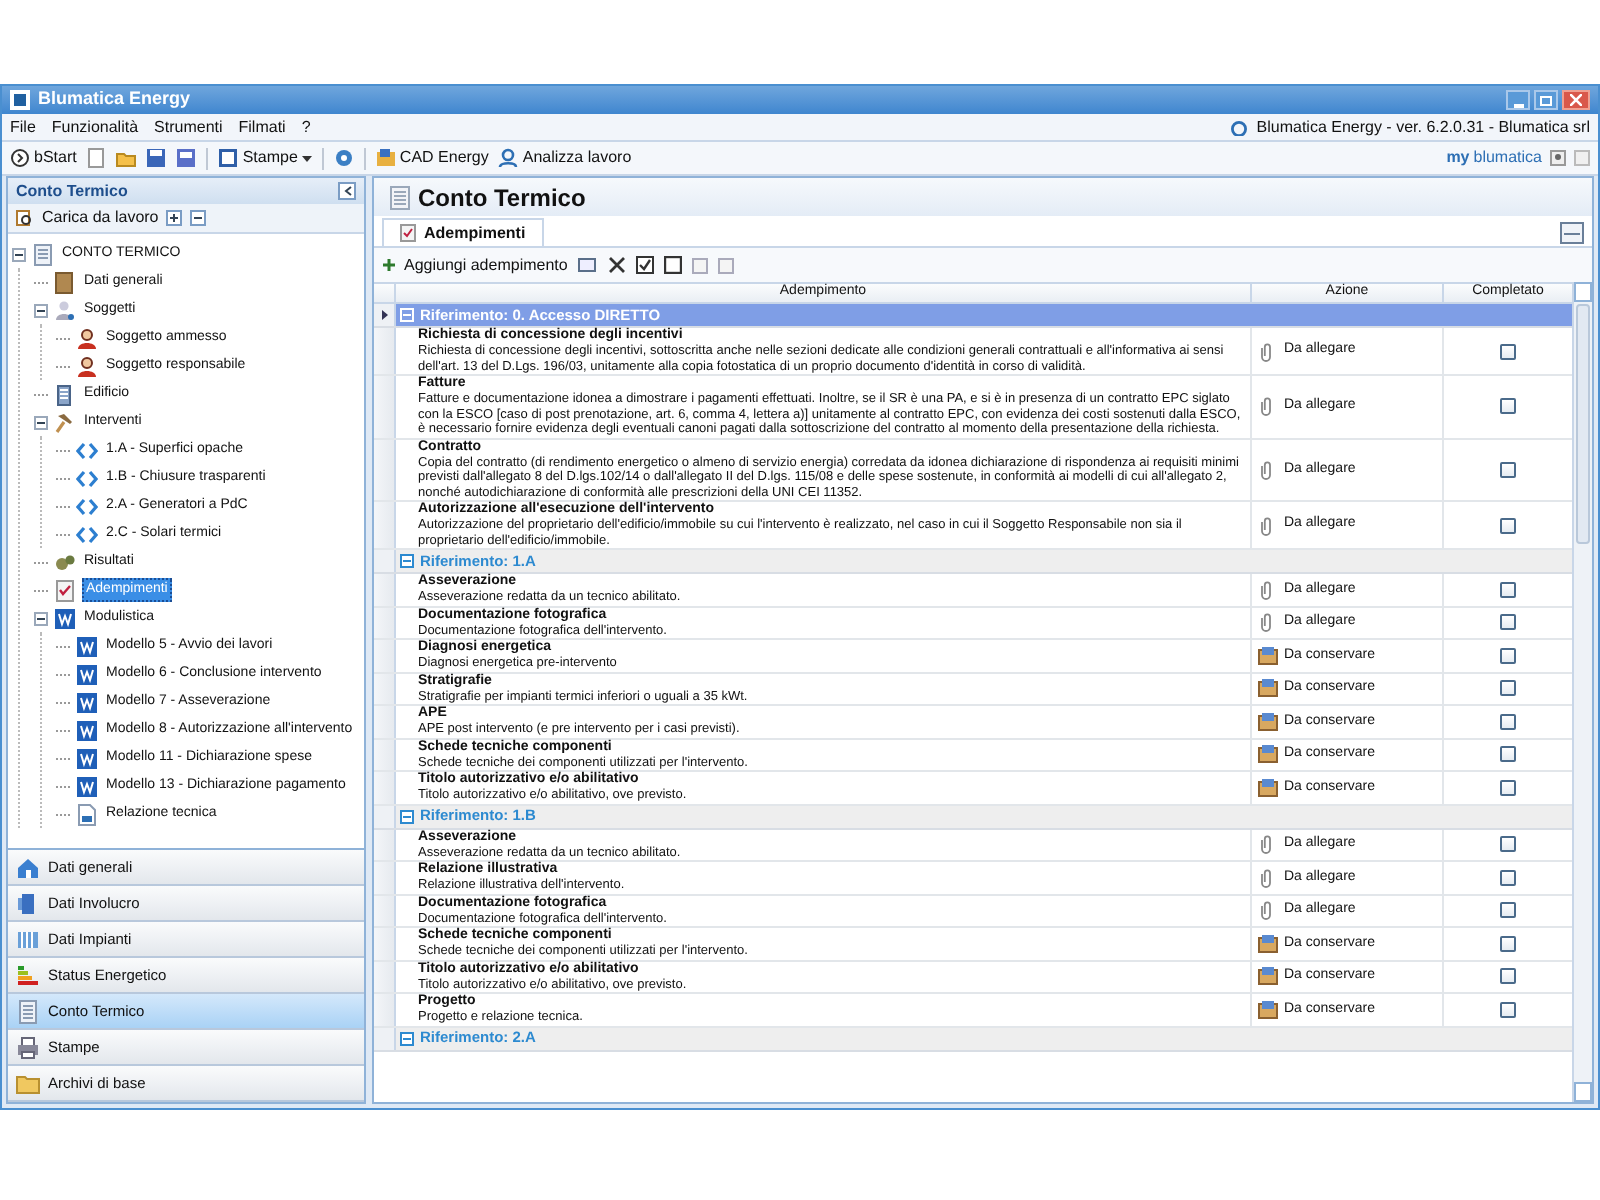  I want to click on menu-item: File, so click(23, 127).